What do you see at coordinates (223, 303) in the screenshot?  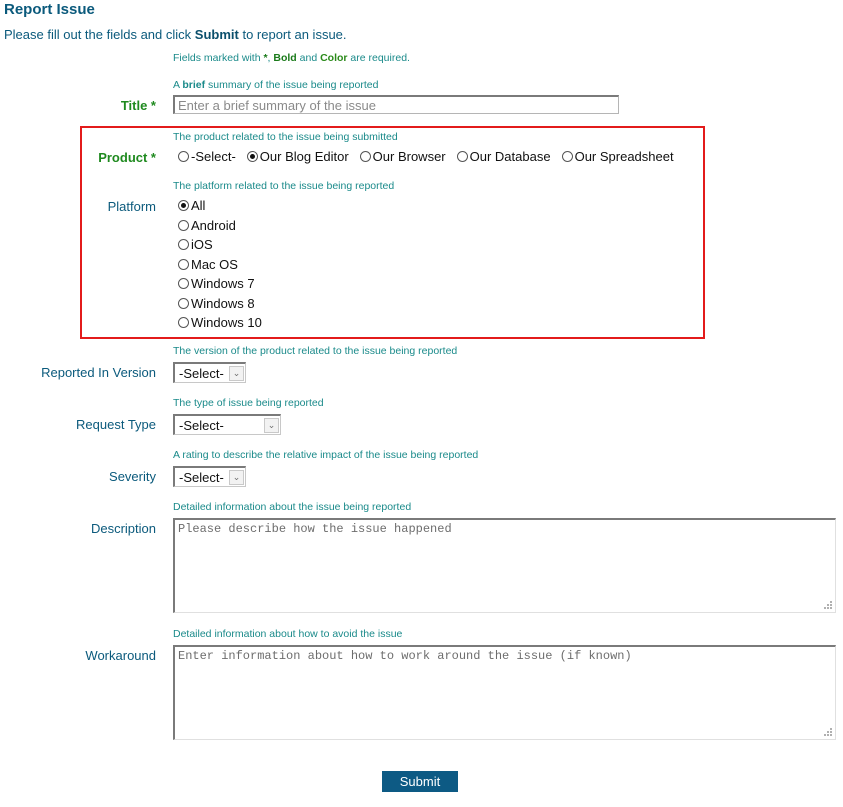 I see `platform-option-label: Windows 8` at bounding box center [223, 303].